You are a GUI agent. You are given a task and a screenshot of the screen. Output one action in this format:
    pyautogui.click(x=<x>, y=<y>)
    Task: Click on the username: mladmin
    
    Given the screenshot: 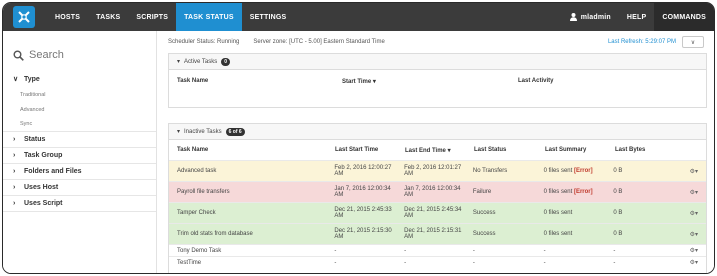 What is the action you would take?
    pyautogui.click(x=595, y=17)
    